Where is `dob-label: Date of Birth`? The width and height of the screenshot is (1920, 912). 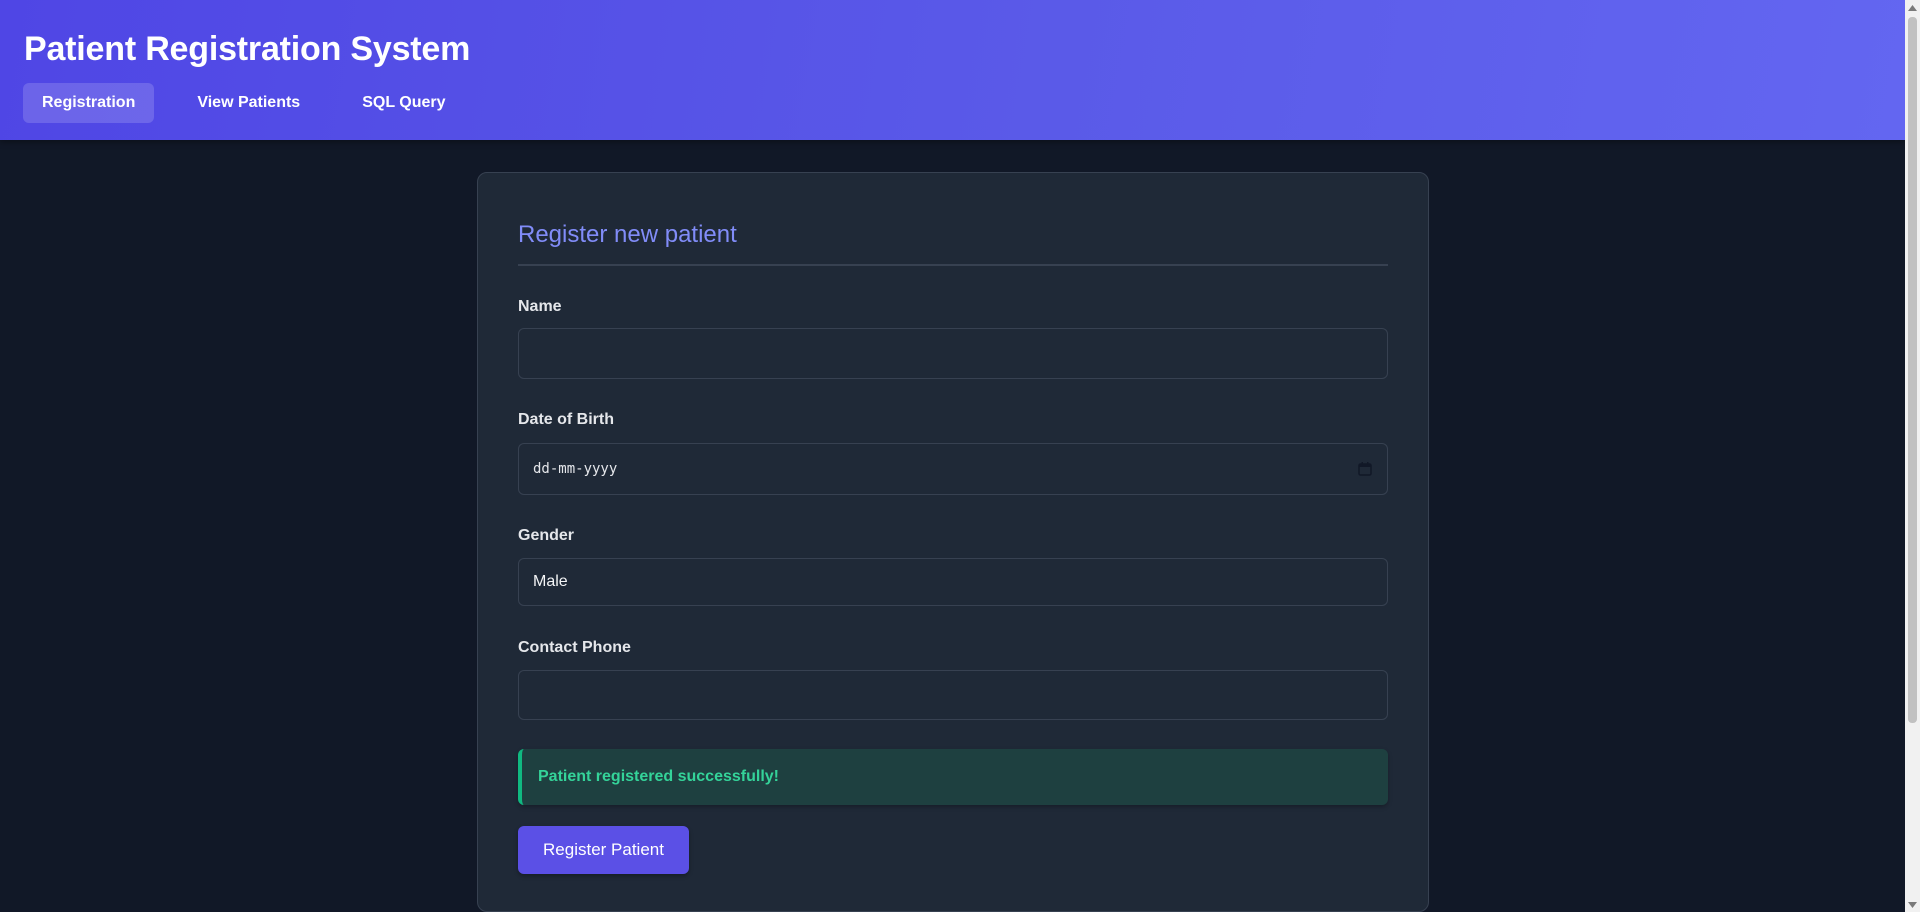
dob-label: Date of Birth is located at coordinates (566, 419).